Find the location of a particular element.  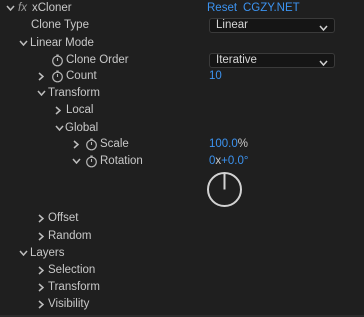

count-row: Count 10 is located at coordinates (182, 76).